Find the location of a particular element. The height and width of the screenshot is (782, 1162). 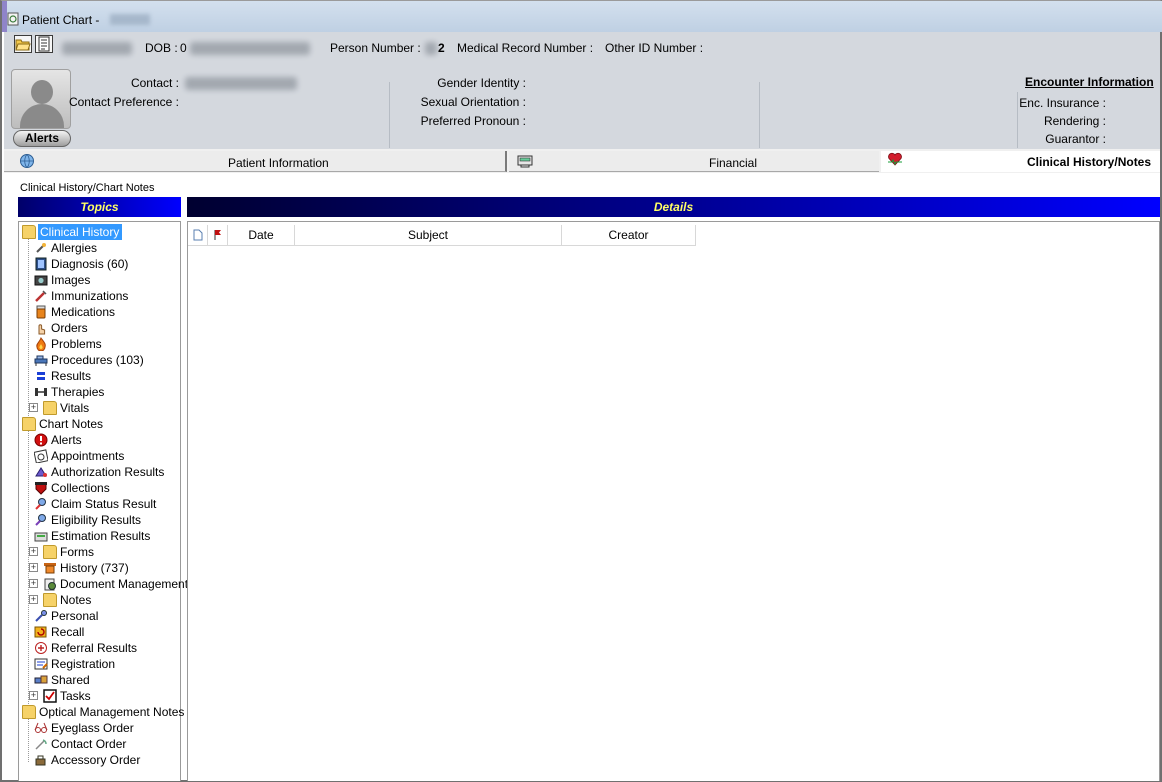

allergies-icon is located at coordinates (41, 248).